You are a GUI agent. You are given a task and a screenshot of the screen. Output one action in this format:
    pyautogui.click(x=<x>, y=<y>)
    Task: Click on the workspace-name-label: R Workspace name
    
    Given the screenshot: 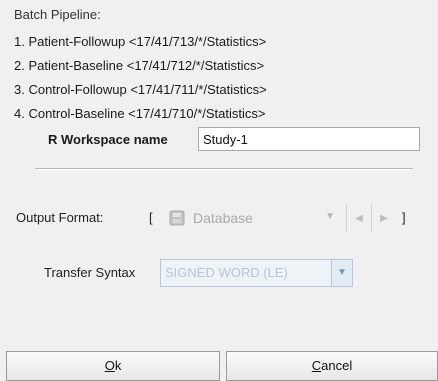 What is the action you would take?
    pyautogui.click(x=108, y=139)
    